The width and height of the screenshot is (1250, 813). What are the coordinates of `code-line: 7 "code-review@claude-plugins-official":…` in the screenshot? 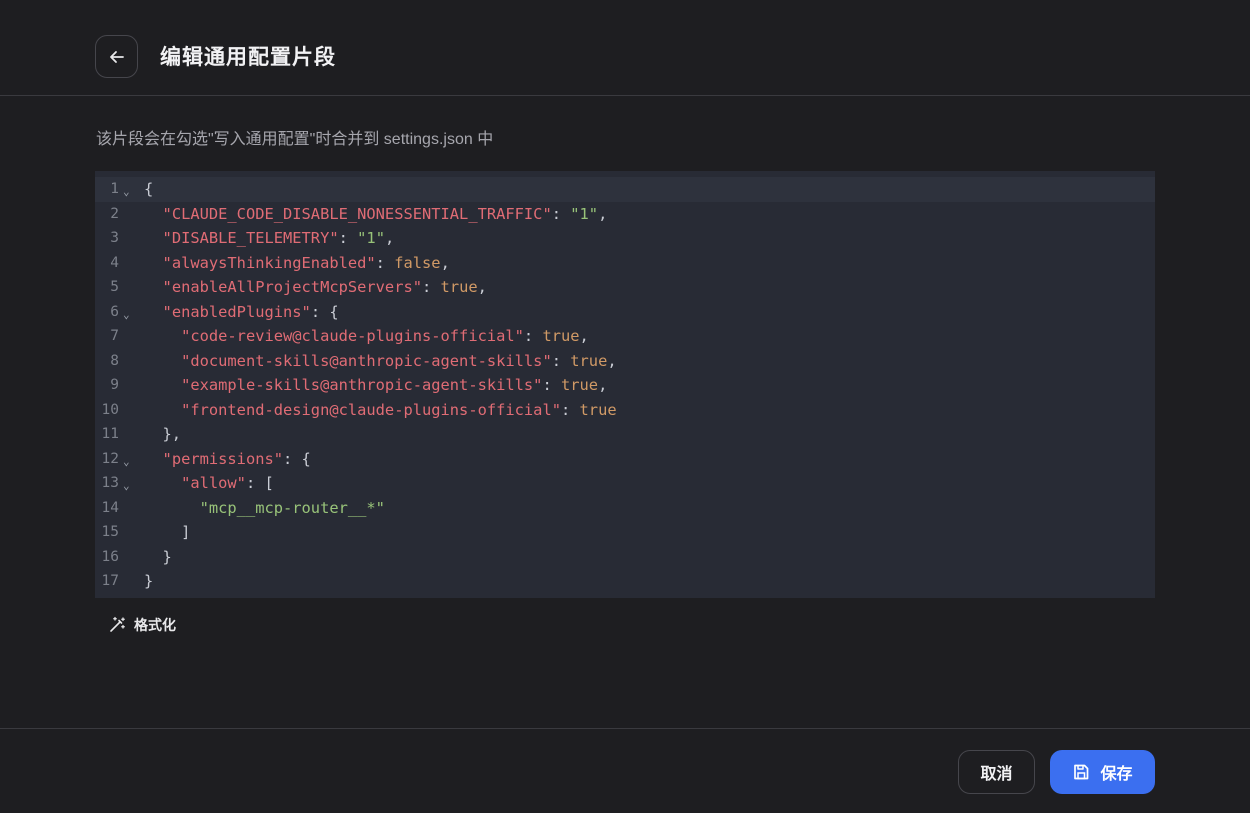 It's located at (625, 336).